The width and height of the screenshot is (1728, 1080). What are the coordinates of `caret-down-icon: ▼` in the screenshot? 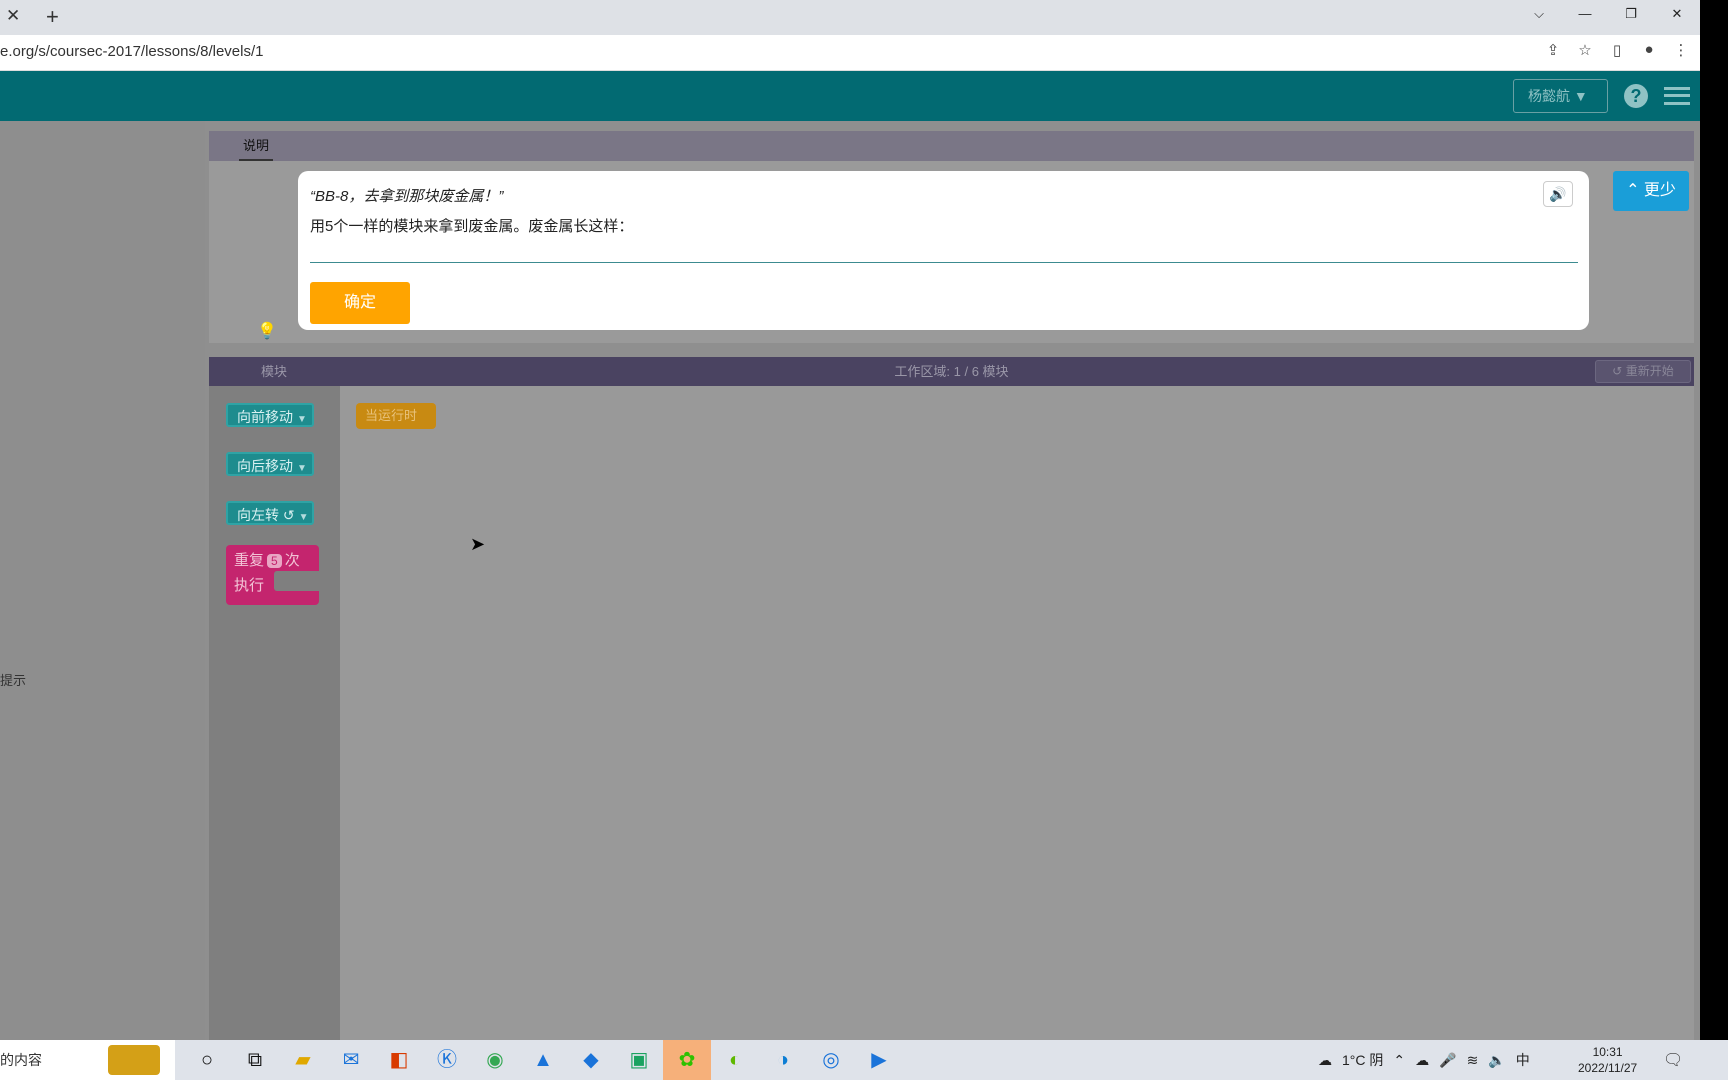 It's located at (1580, 96).